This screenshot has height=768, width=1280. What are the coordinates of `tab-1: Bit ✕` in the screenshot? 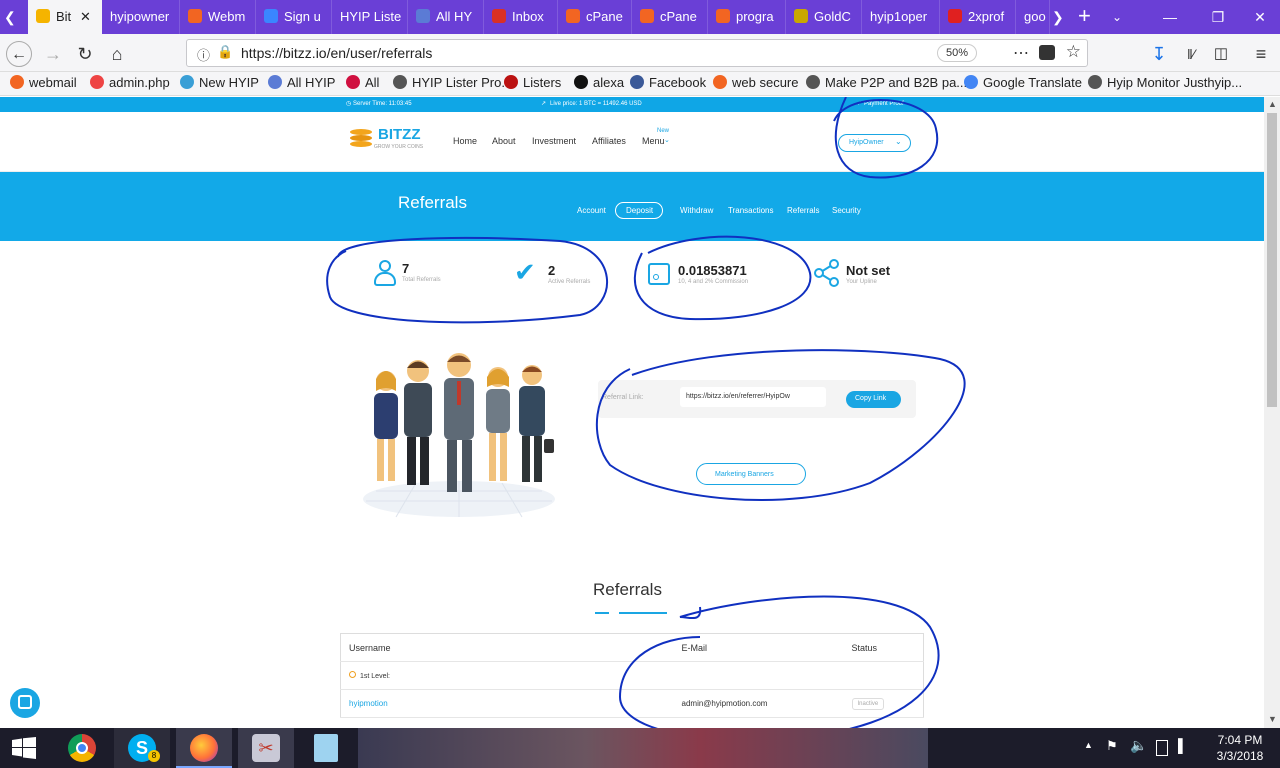 It's located at (65, 17).